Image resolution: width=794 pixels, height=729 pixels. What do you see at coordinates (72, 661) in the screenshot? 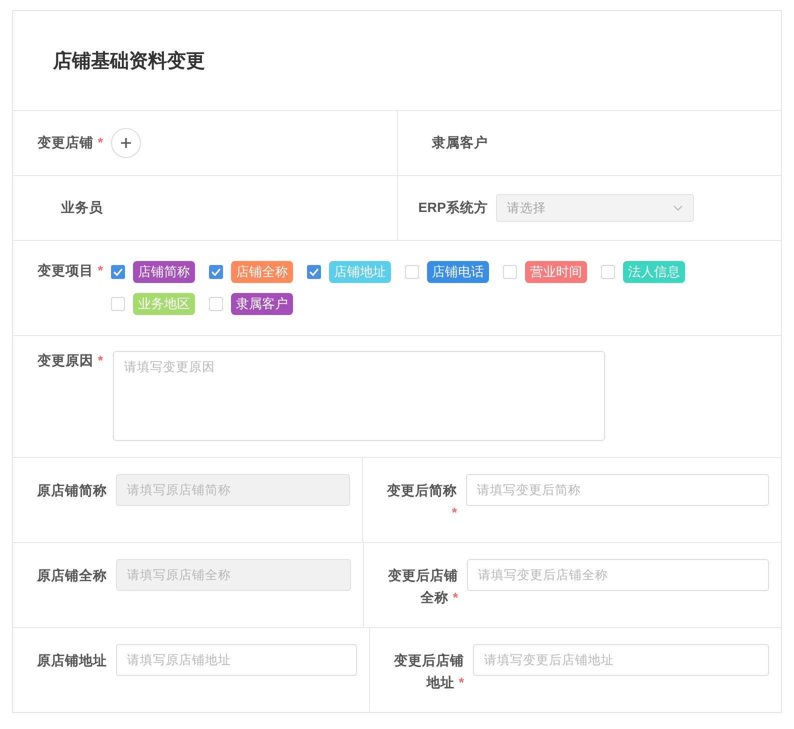
I see `field-label: 原店铺地址` at bounding box center [72, 661].